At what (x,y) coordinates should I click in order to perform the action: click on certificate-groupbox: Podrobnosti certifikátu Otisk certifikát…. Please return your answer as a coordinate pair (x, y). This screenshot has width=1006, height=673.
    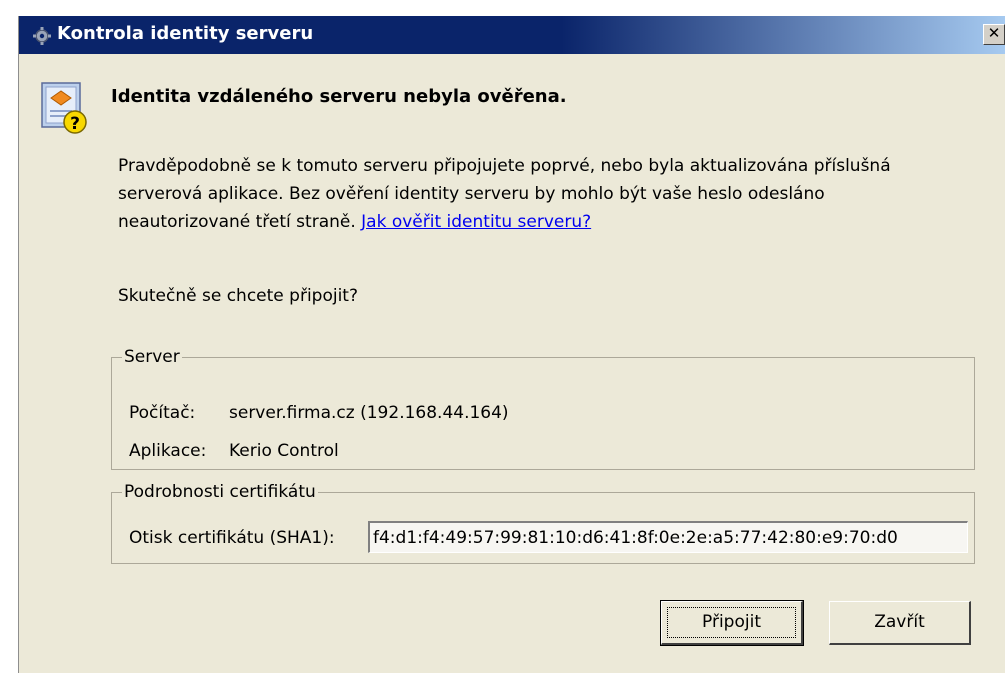
    Looking at the image, I should click on (543, 523).